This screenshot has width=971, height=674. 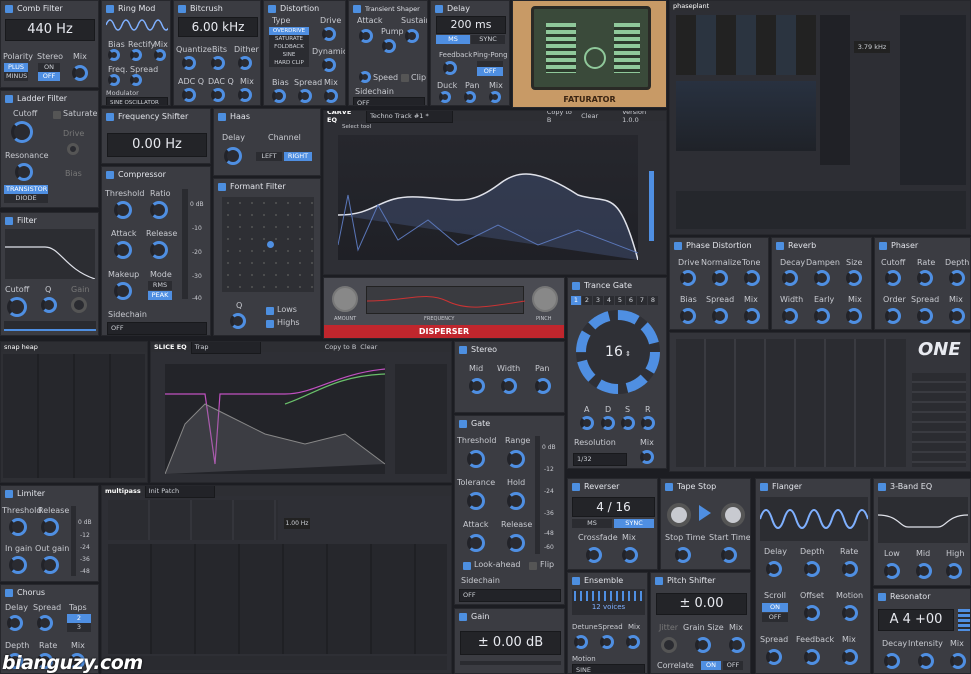 I want to click on sync-button: SYNC, so click(x=634, y=523).